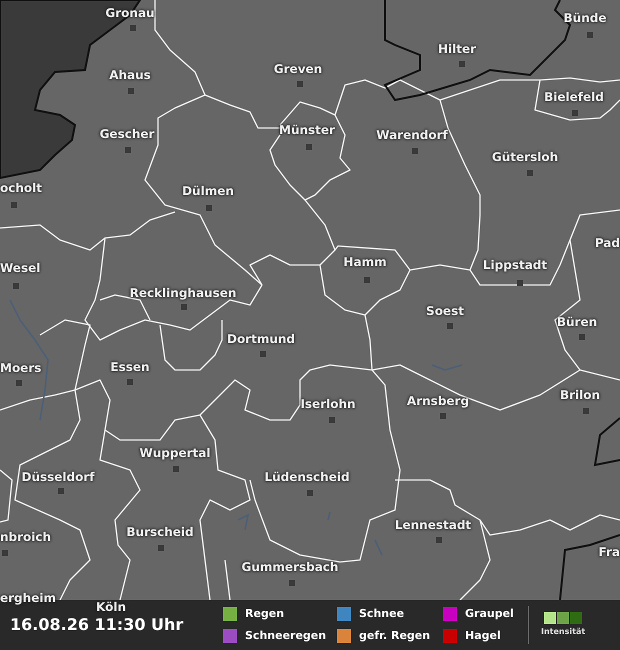  I want to click on city-label: Lüdenscheid, so click(307, 477).